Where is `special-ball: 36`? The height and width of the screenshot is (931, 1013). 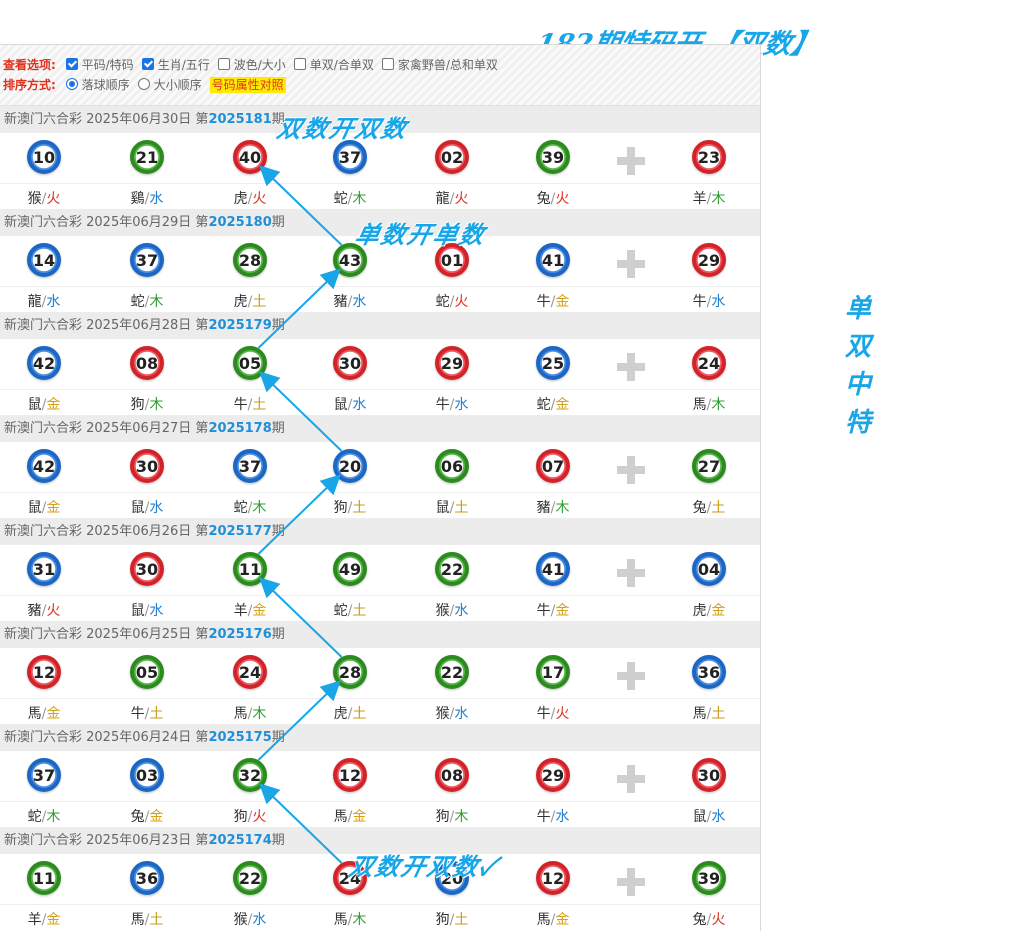 special-ball: 36 is located at coordinates (709, 672).